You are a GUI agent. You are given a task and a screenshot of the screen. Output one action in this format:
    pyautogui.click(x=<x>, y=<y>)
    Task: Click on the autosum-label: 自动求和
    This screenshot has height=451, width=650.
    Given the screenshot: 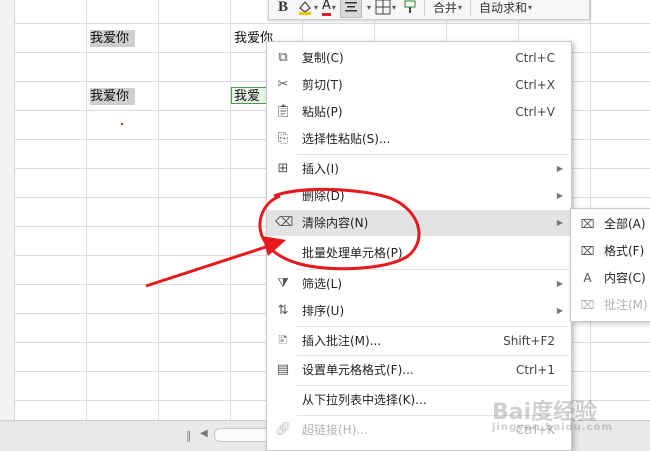 What is the action you would take?
    pyautogui.click(x=503, y=7)
    